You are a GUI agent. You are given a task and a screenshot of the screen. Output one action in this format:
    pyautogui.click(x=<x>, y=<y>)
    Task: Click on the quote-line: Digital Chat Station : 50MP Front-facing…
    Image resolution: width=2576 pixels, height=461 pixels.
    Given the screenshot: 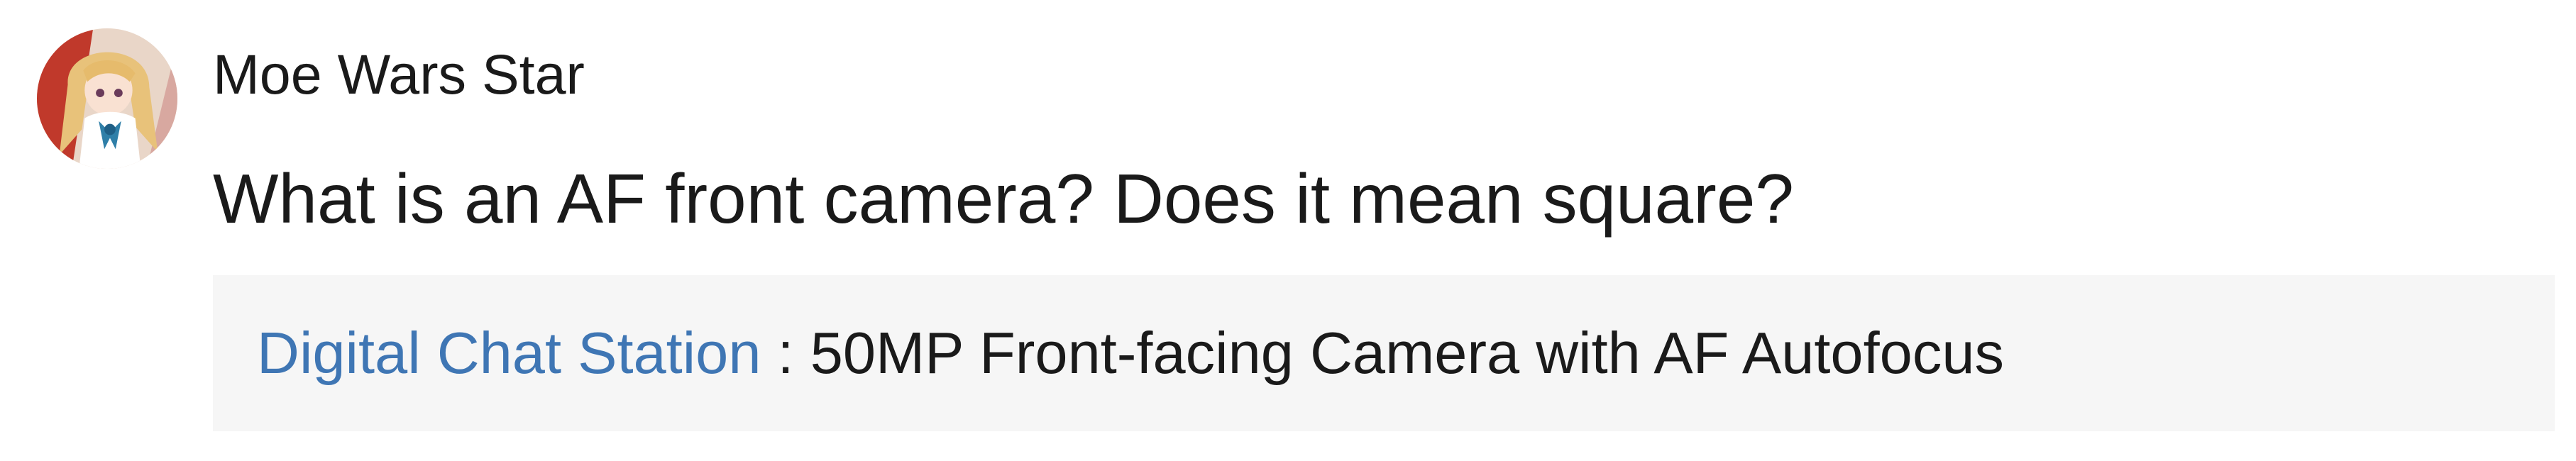 What is the action you would take?
    pyautogui.click(x=1130, y=353)
    